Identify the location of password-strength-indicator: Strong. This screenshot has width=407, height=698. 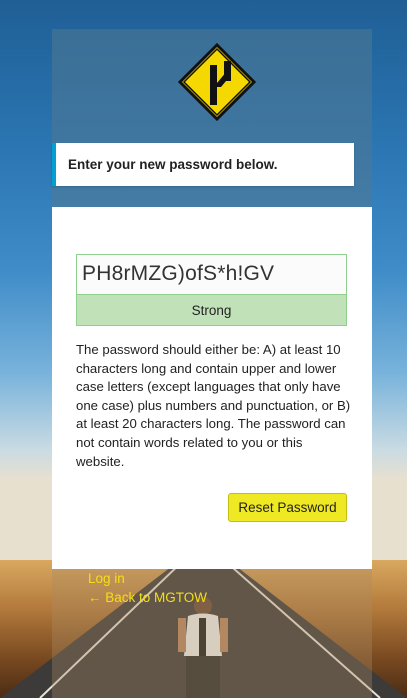
(211, 310).